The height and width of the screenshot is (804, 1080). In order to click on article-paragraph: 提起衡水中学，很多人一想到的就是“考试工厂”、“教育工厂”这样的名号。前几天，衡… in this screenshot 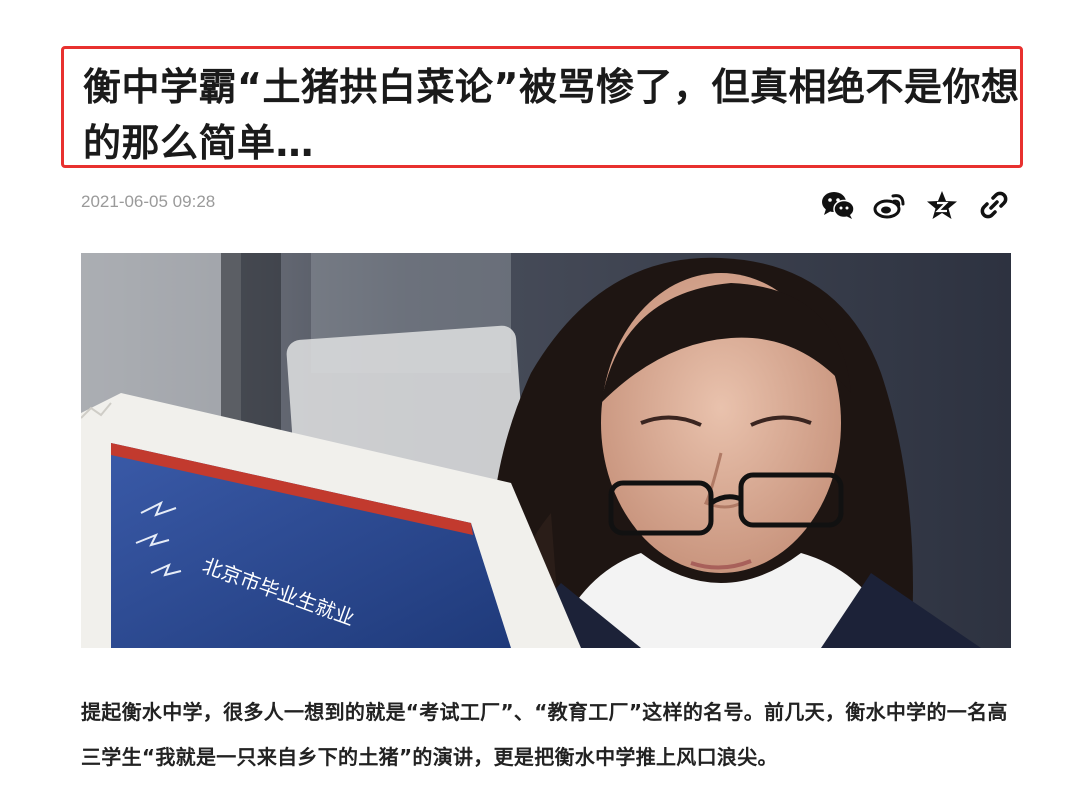, I will do `click(544, 734)`.